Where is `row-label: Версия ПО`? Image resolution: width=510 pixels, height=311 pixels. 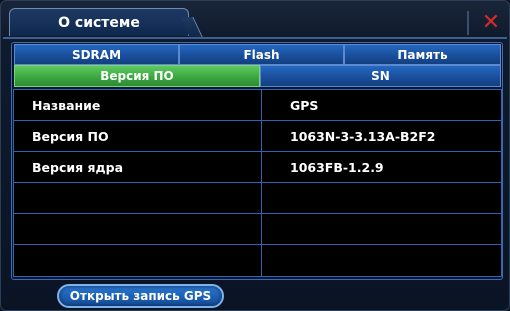 row-label: Версия ПО is located at coordinates (70, 136).